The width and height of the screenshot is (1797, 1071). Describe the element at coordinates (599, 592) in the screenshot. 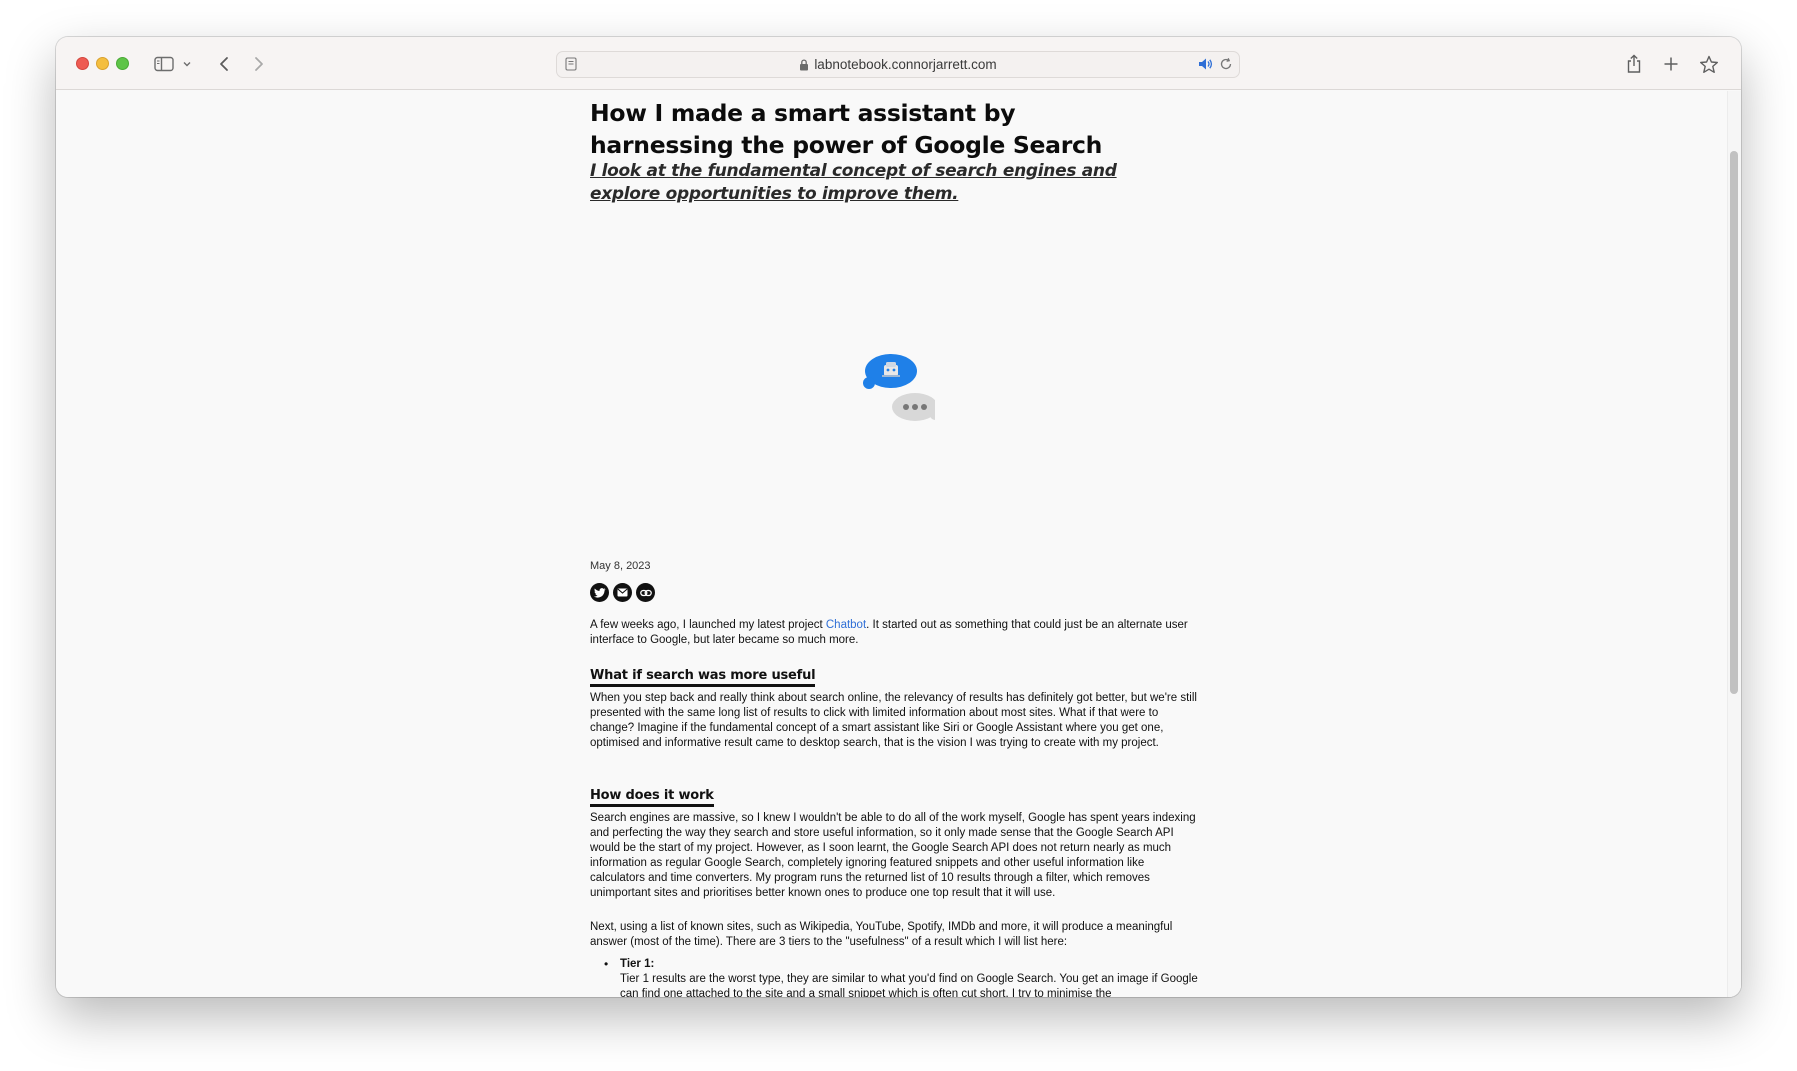

I see `twitter-icon` at that location.